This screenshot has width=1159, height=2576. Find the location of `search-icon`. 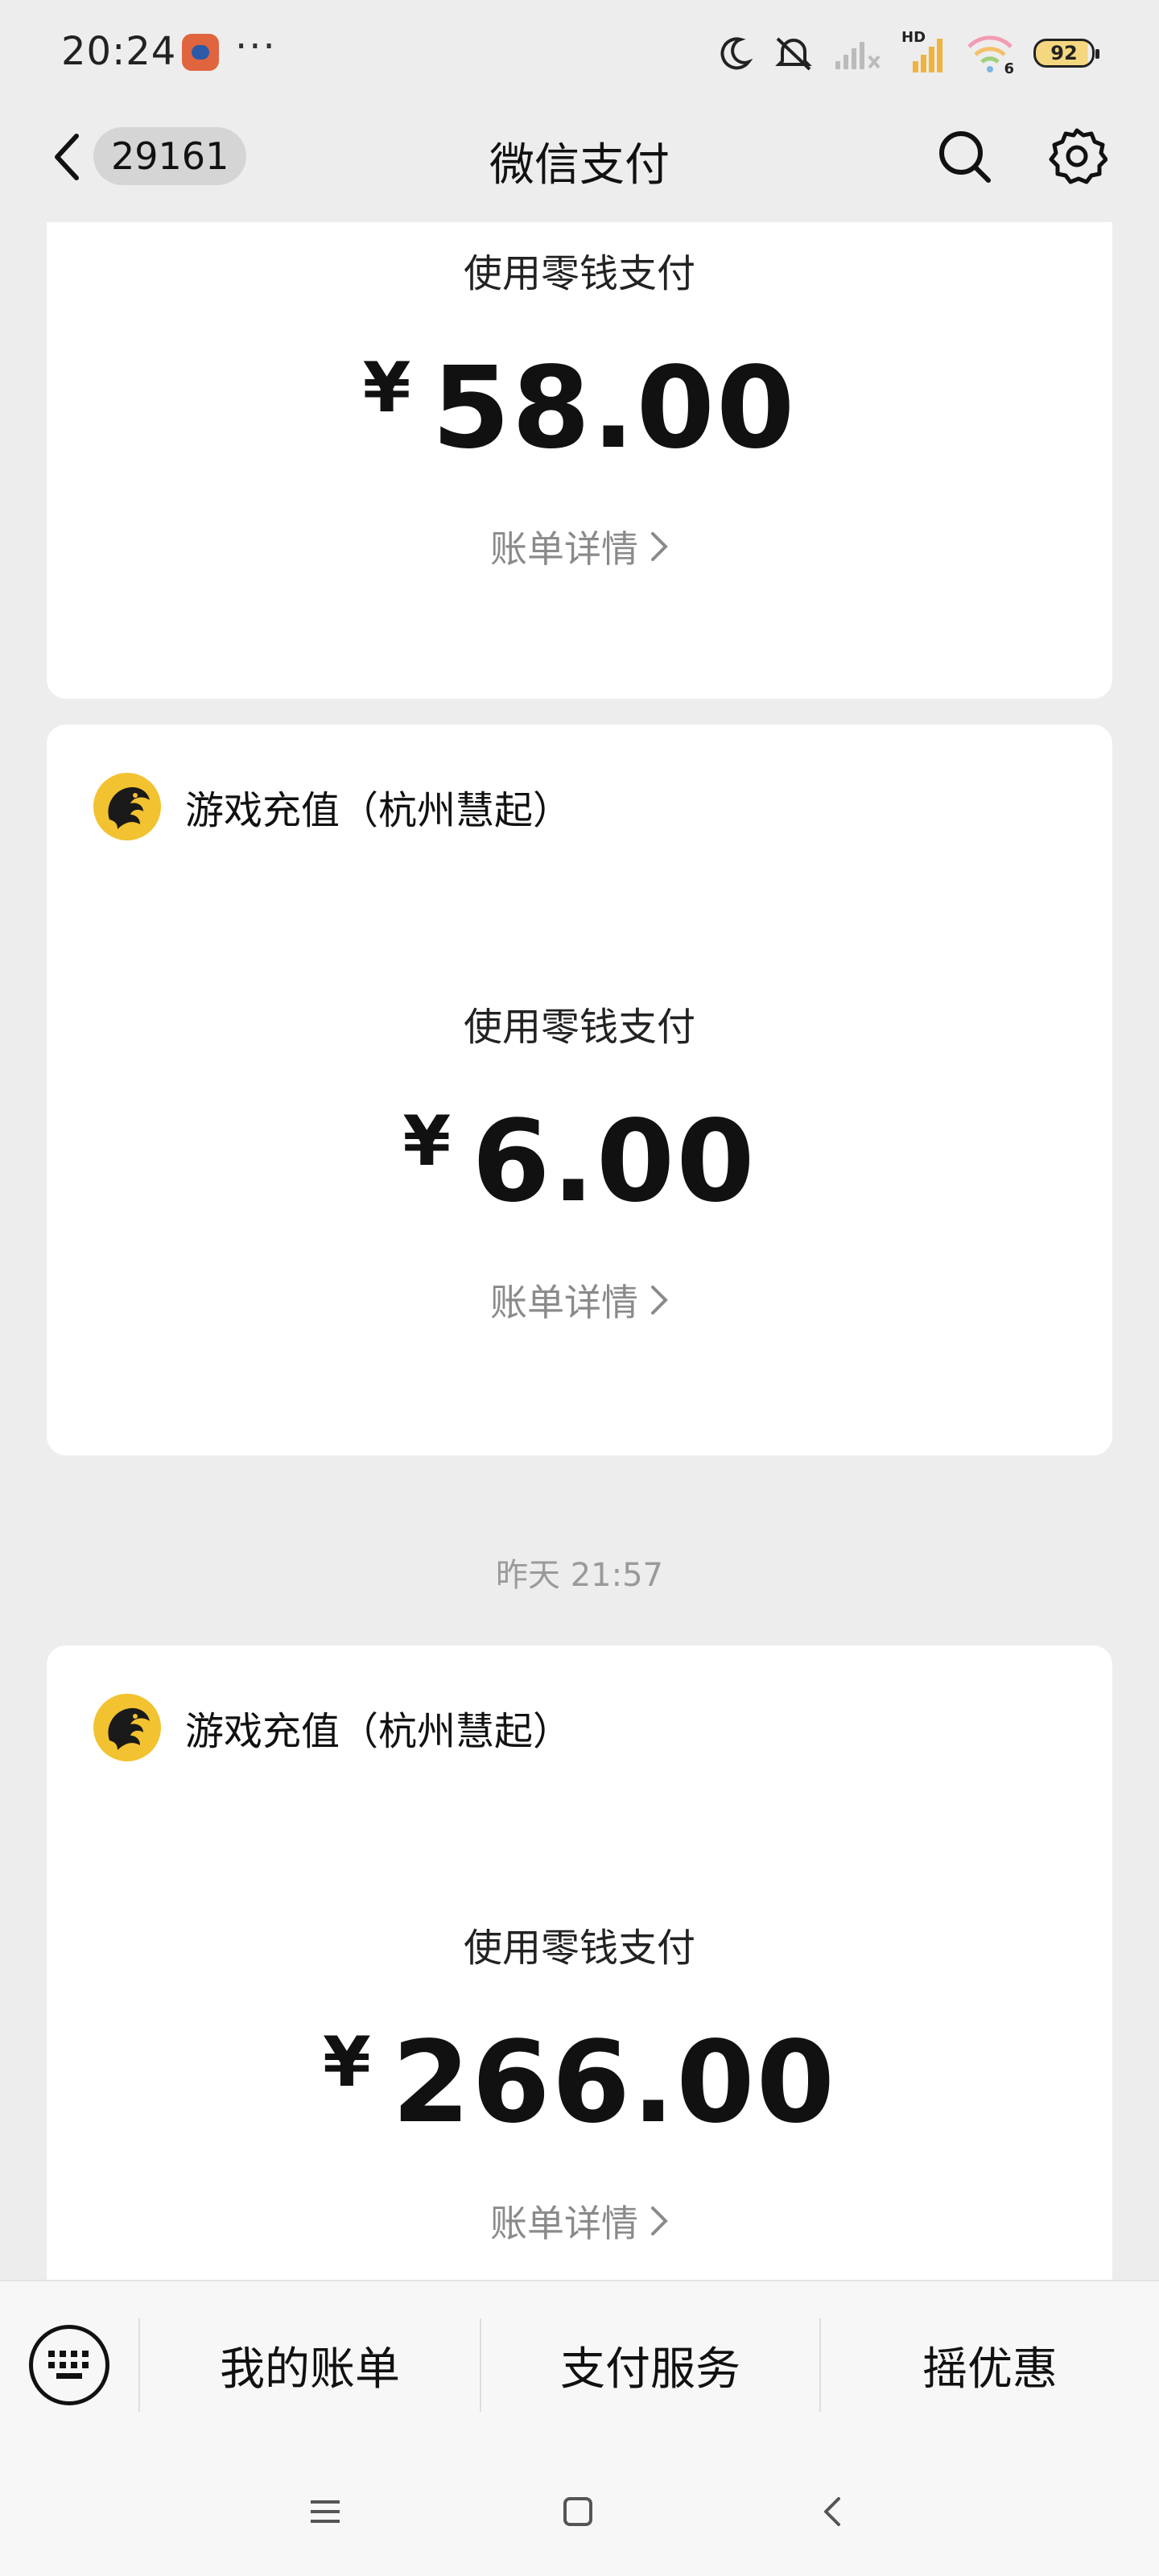

search-icon is located at coordinates (964, 156).